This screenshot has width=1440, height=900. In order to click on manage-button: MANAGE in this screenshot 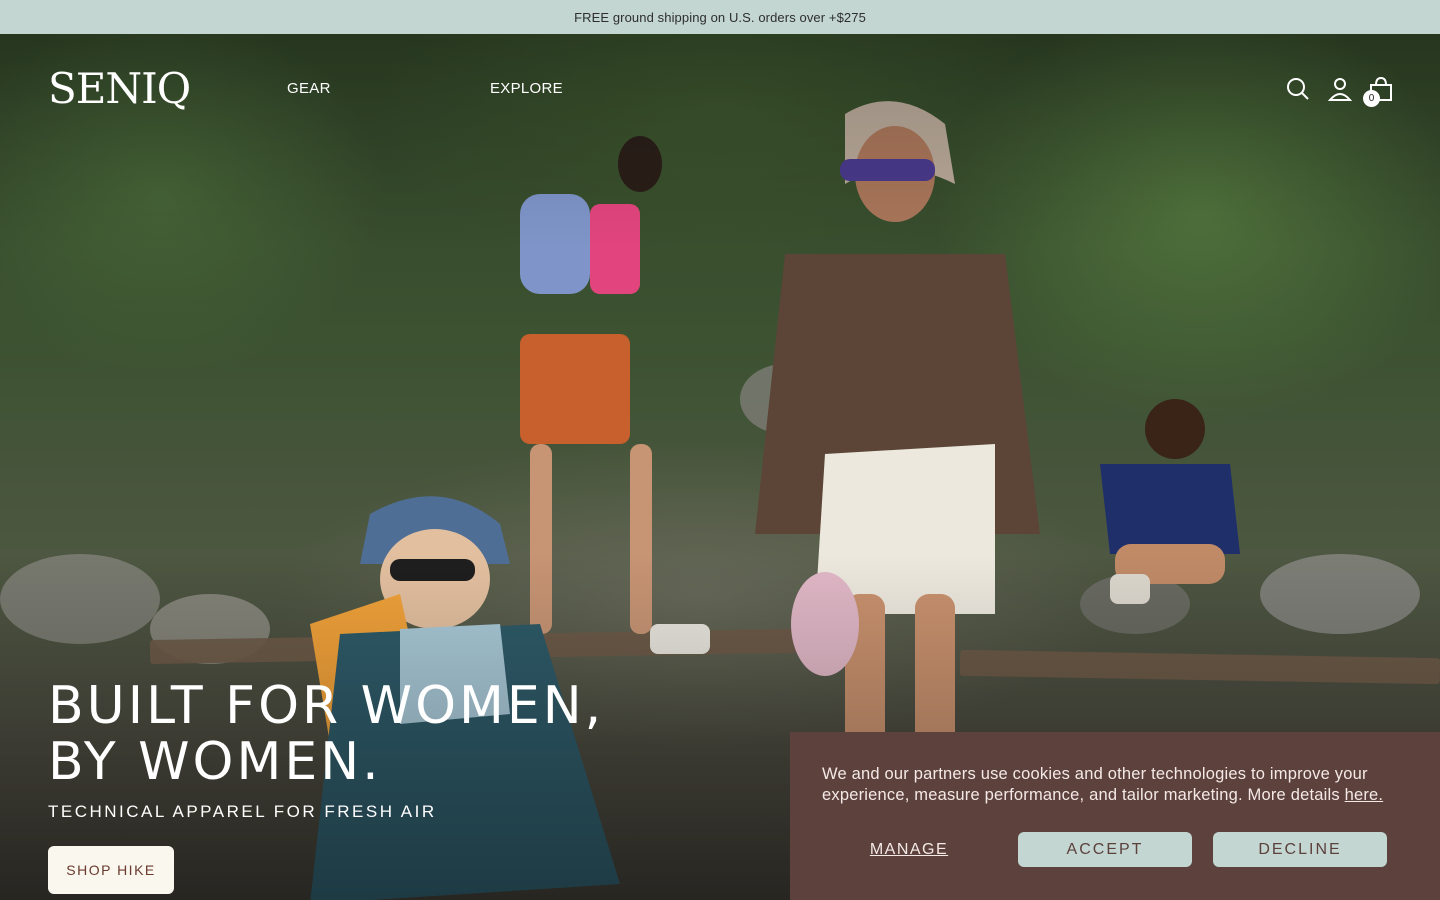, I will do `click(909, 850)`.